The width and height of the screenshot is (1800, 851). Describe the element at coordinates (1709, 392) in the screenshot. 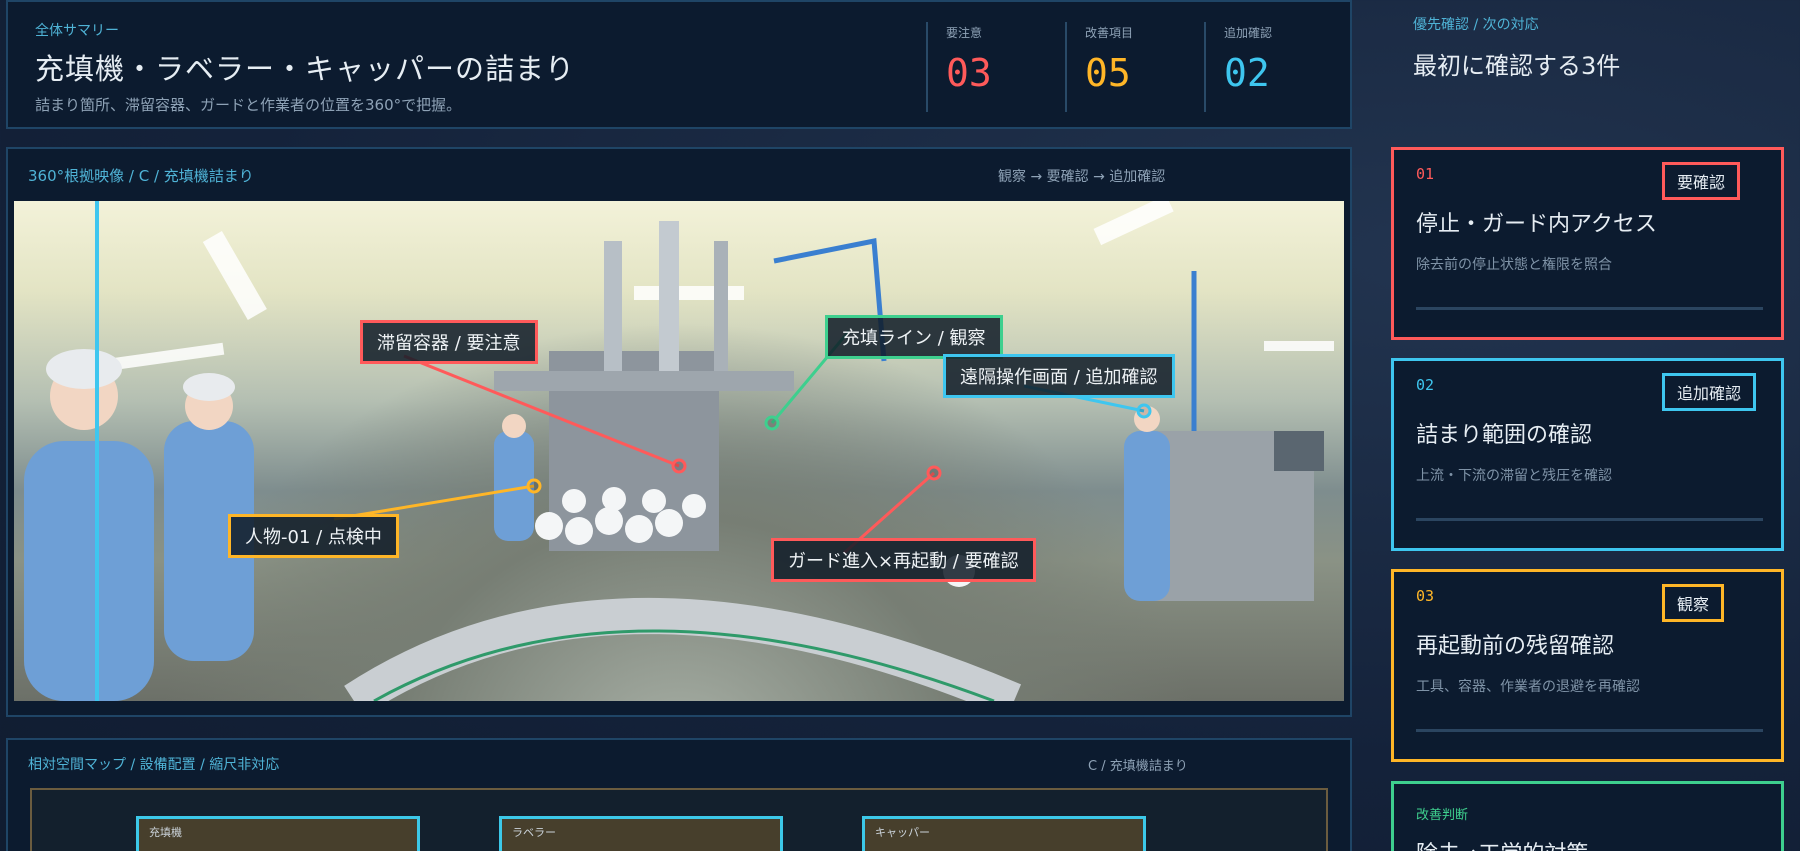

I see `card-badge: 追加確認` at that location.